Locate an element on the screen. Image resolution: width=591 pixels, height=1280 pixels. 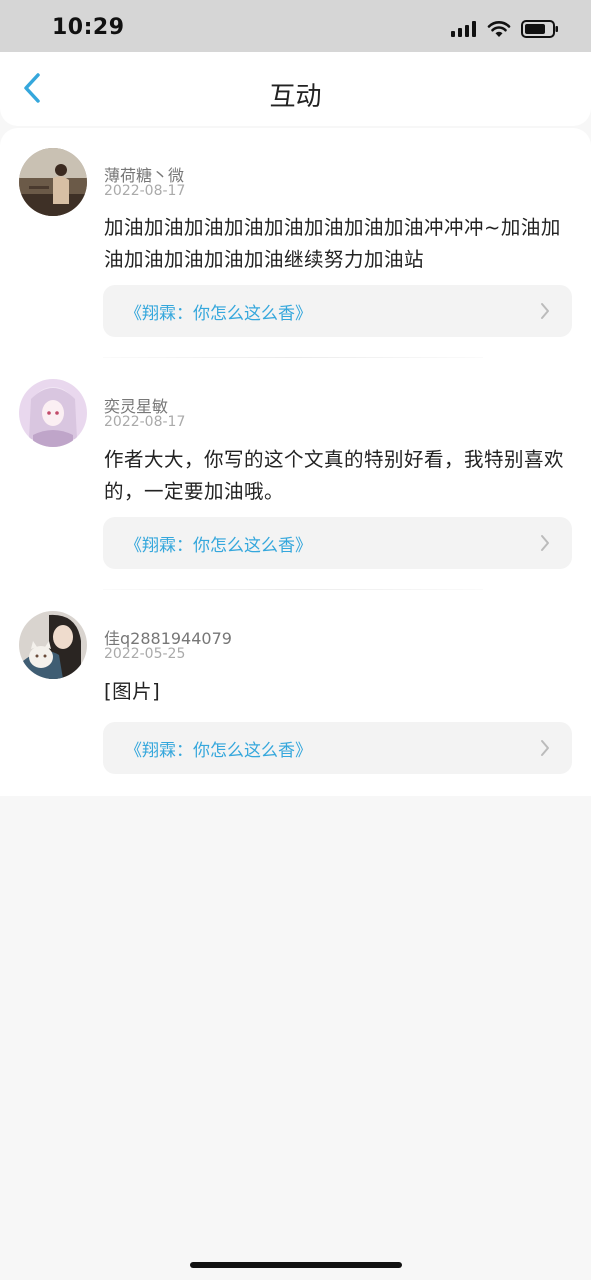
message-text: [图片] is located at coordinates (132, 691).